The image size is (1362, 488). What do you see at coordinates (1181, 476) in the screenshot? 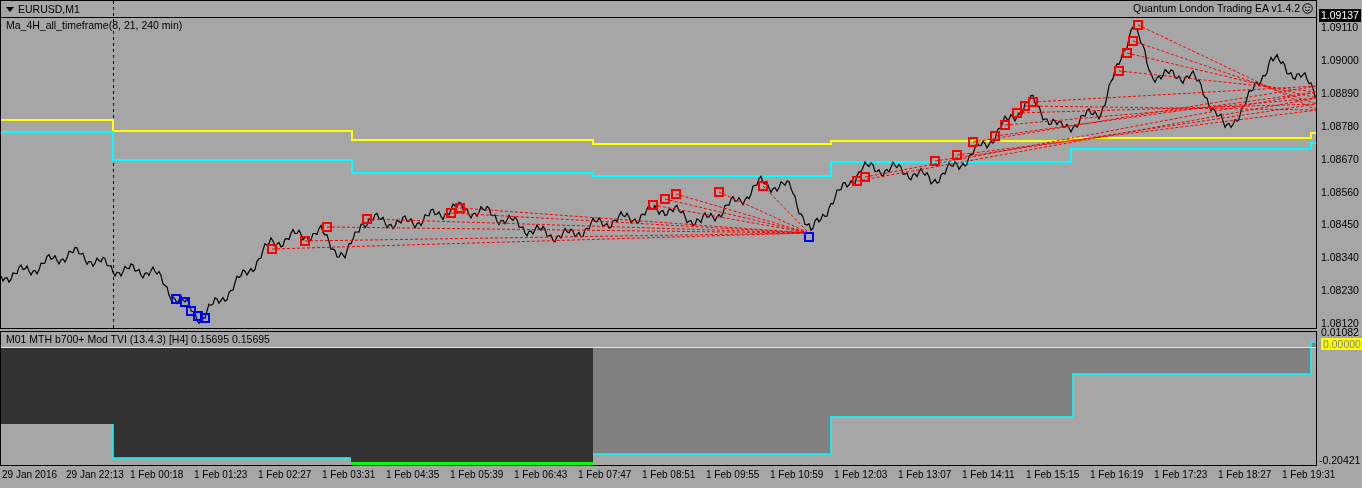
I see `time-axis-label: 1 Feb 17:23` at bounding box center [1181, 476].